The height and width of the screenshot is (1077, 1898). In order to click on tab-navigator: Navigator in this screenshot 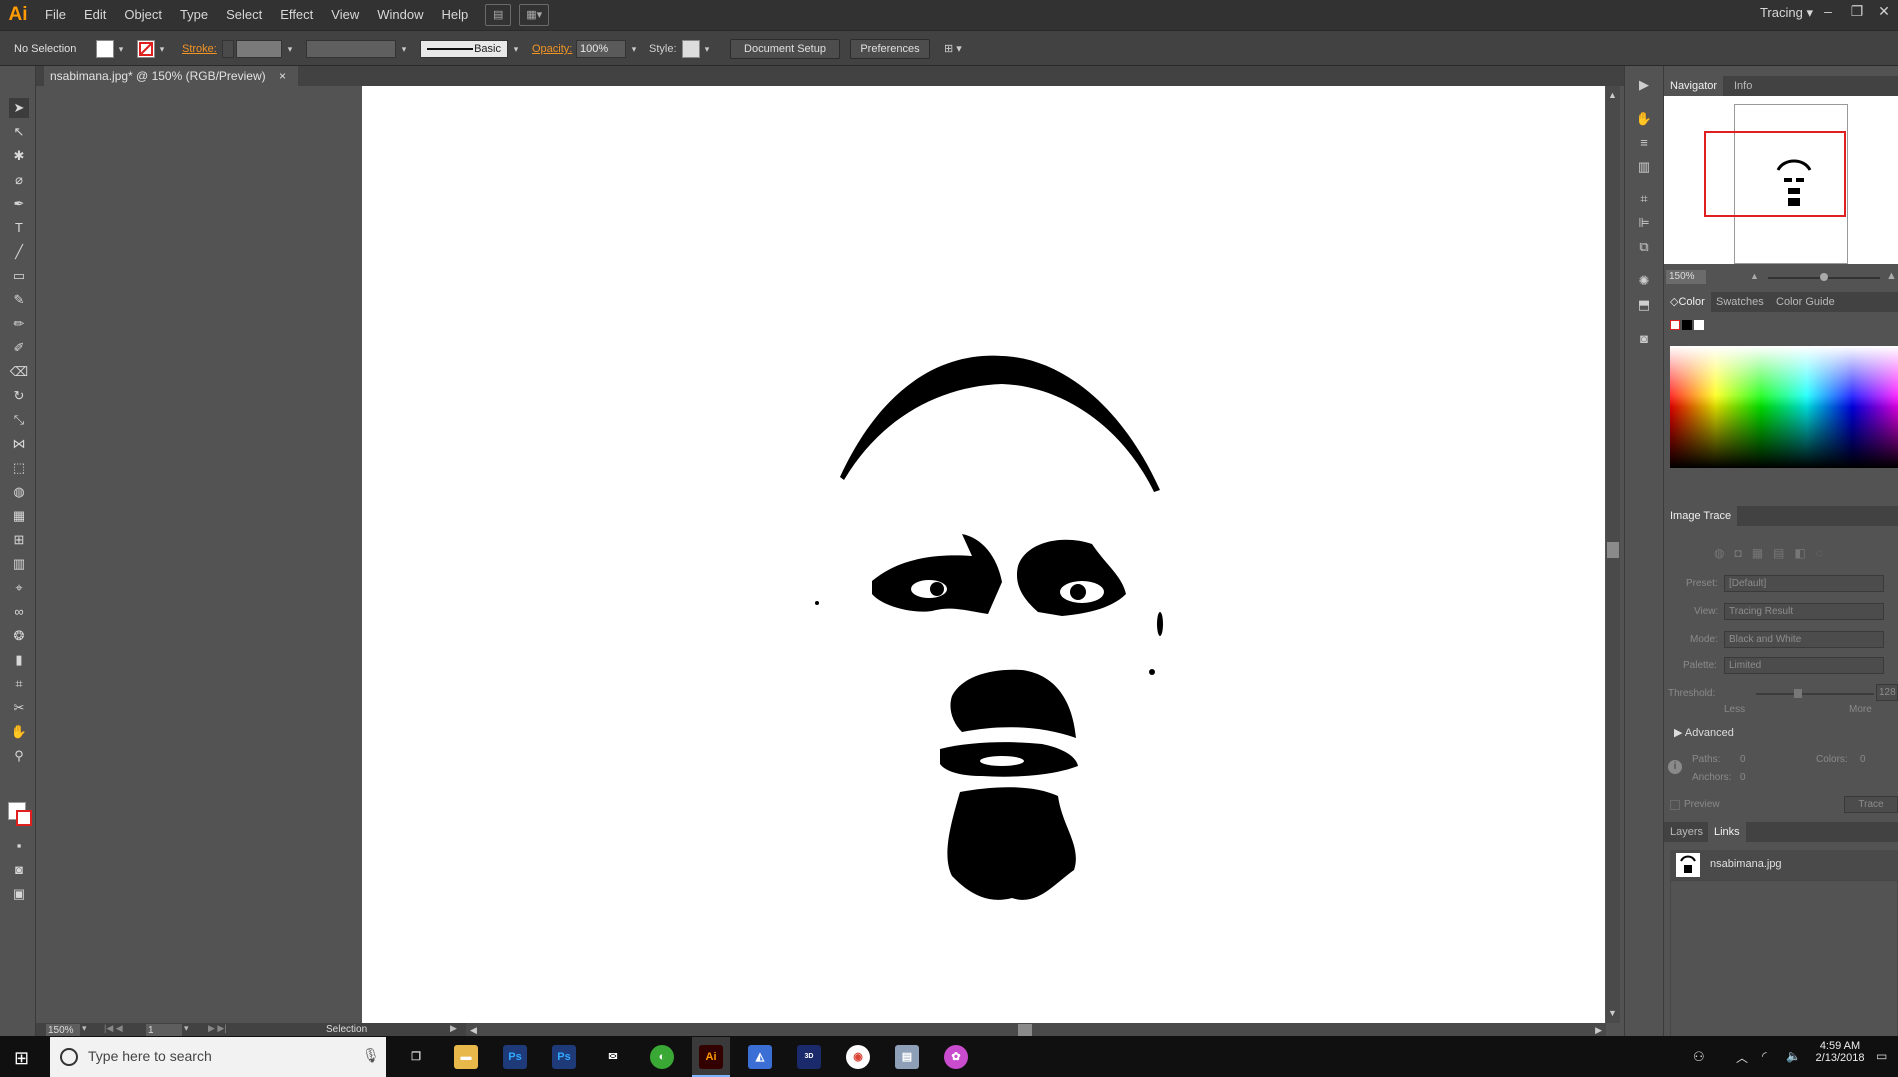, I will do `click(1694, 86)`.